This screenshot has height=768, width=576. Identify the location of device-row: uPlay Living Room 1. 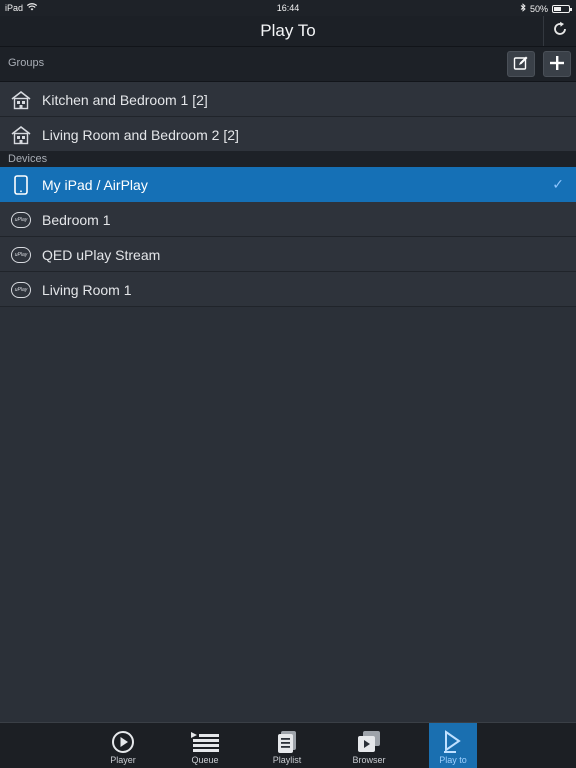
(288, 289).